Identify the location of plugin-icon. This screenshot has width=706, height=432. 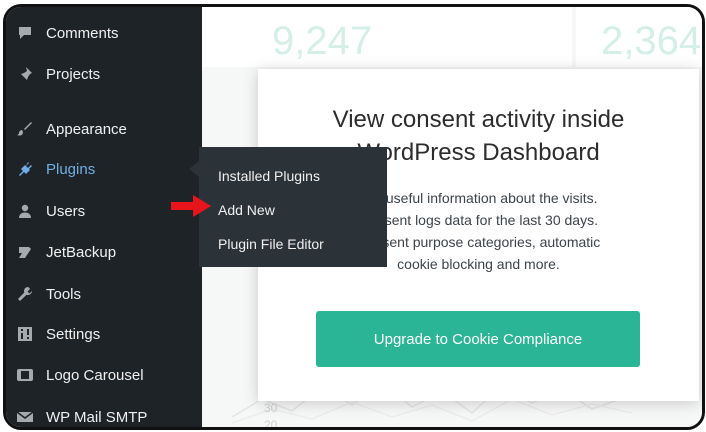
(25, 169).